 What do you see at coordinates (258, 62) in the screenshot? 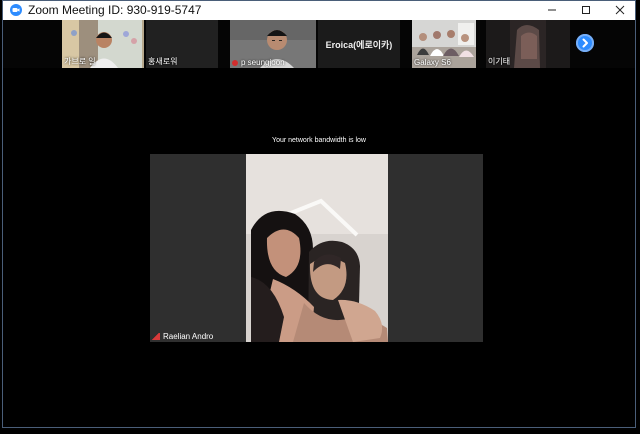
I see `participant-name: p seungjoon` at bounding box center [258, 62].